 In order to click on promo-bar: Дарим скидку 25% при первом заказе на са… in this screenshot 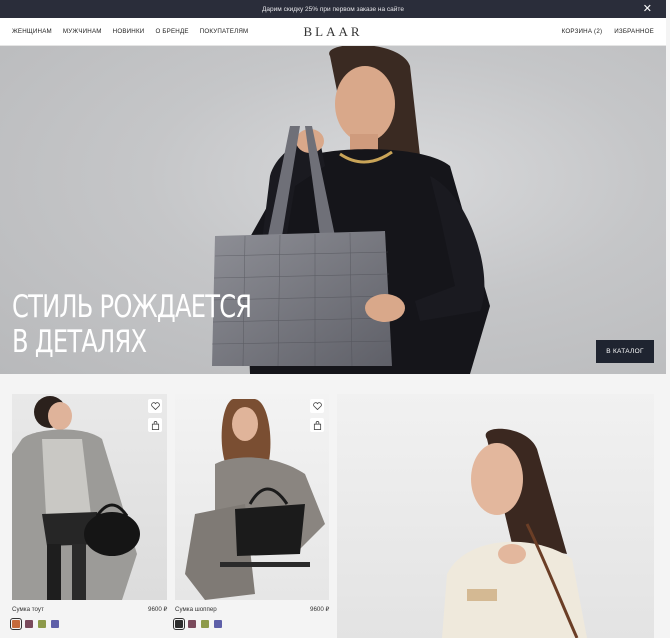, I will do `click(333, 9)`.